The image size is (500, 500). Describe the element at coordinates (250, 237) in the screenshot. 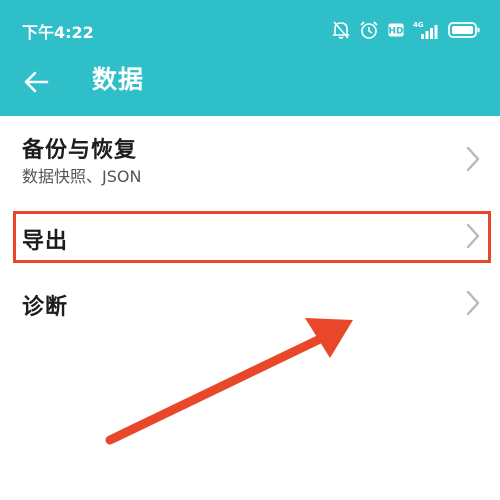

I see `settings-item-export: 导出` at that location.